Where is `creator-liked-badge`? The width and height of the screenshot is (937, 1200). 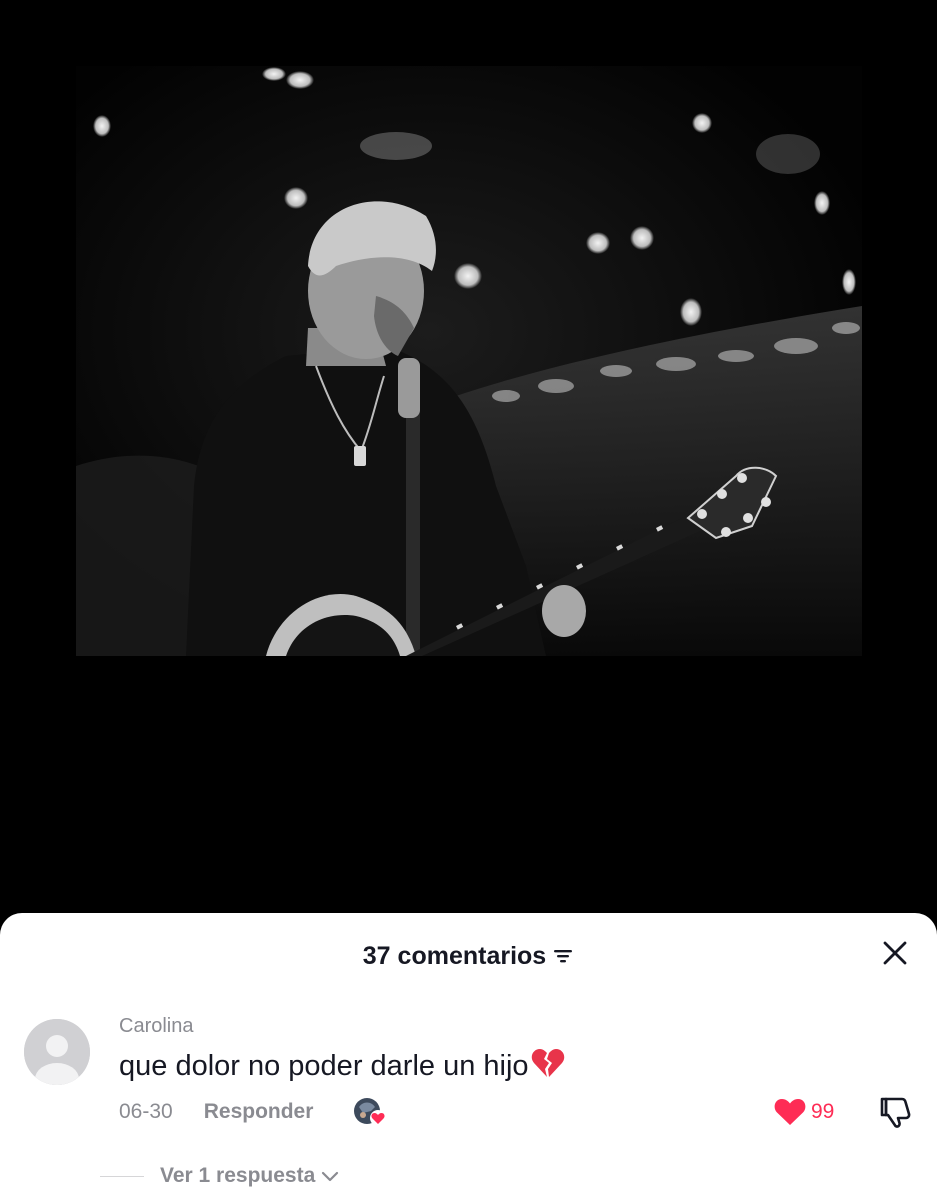
creator-liked-badge is located at coordinates (370, 1112).